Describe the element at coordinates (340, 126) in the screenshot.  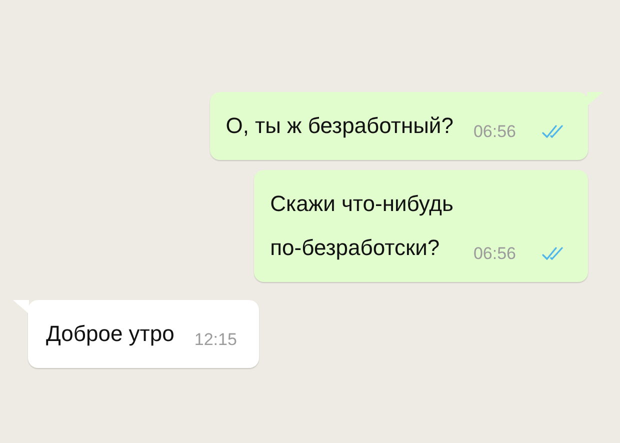
I see `message-text: О, ты ж безработный?` at that location.